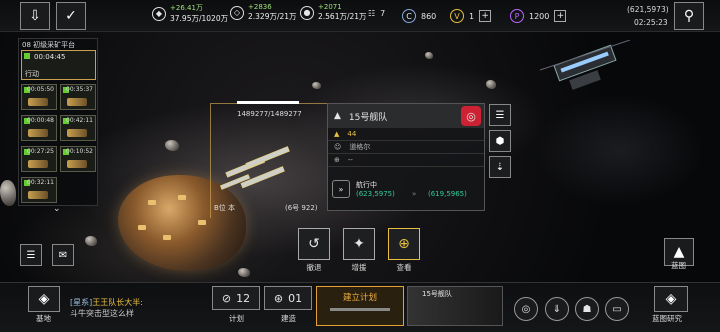 Image resolution: width=720 pixels, height=332 pixels. Describe the element at coordinates (471, 16) in the screenshot. I see `token-counter: V 1 +` at that location.